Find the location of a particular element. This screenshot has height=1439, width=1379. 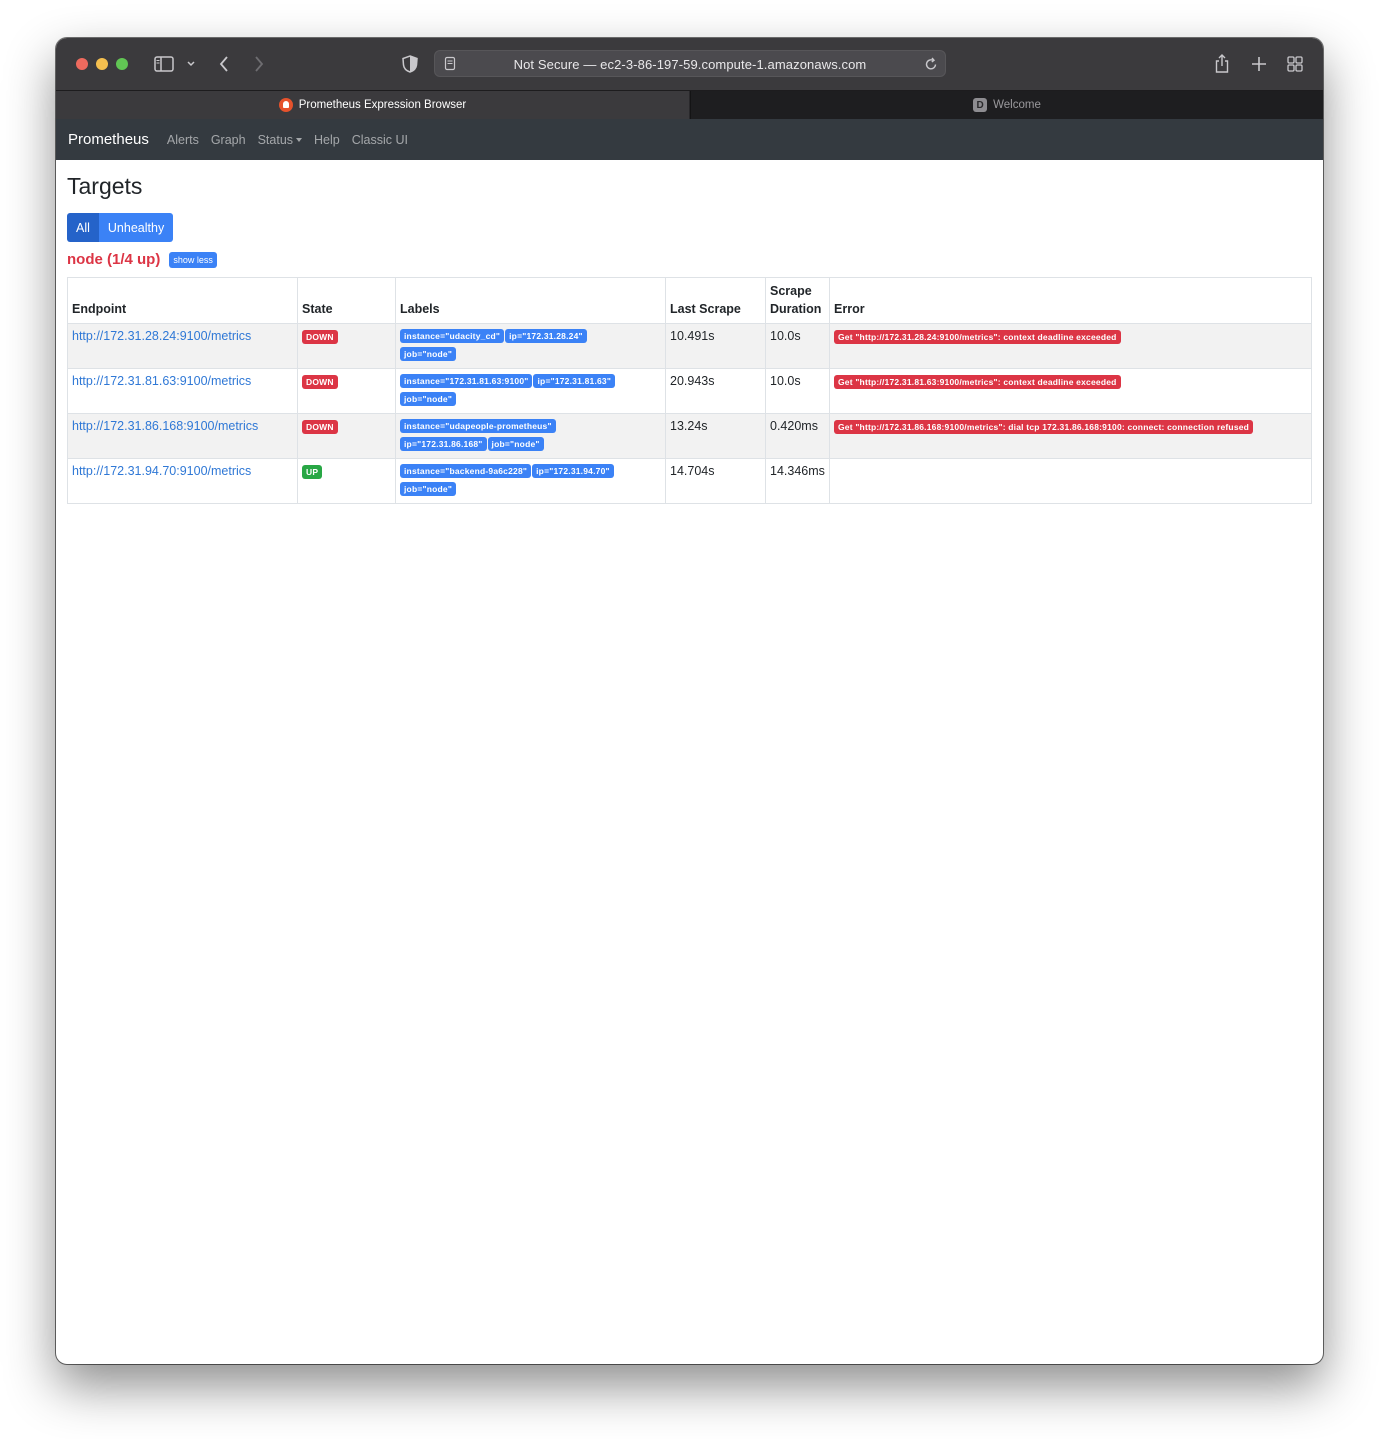

header-scrape-duration-line1: Scrape is located at coordinates (791, 291).